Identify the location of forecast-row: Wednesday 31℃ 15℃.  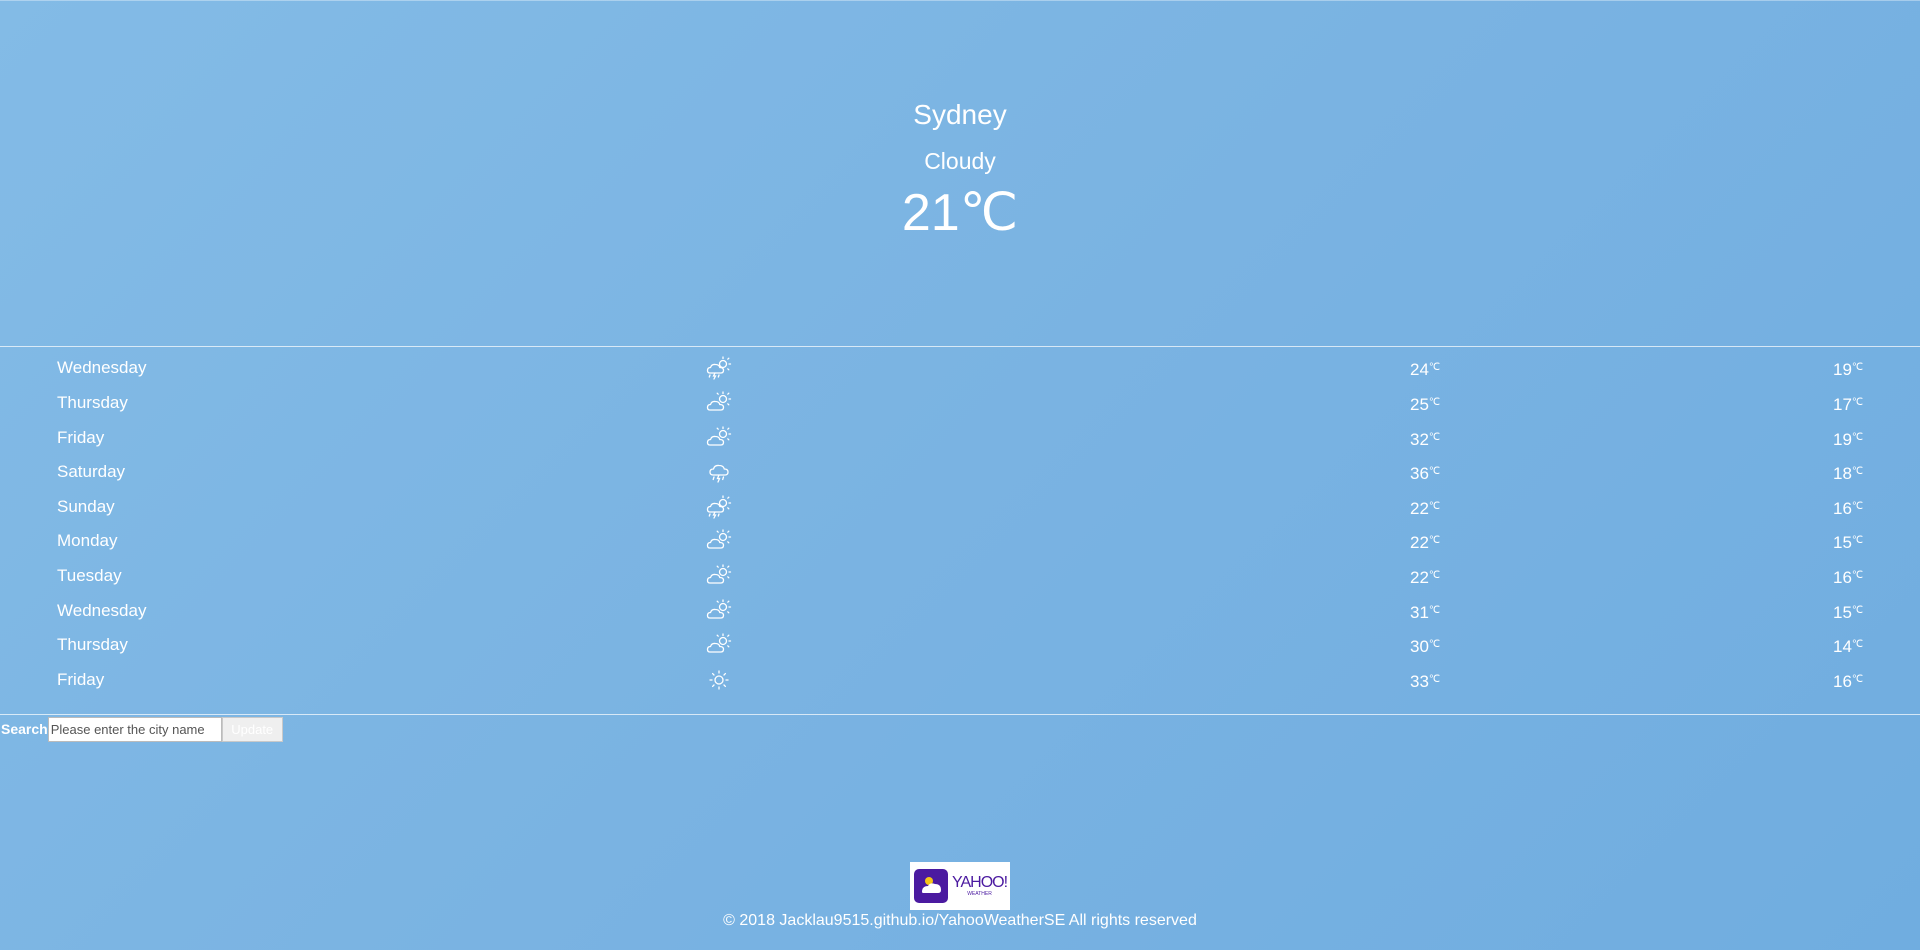
(960, 611).